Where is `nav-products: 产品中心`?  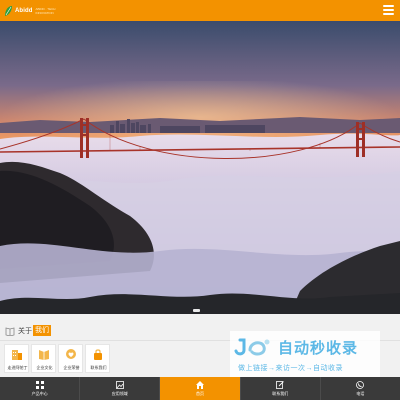
nav-products: 产品中心 is located at coordinates (40, 388).